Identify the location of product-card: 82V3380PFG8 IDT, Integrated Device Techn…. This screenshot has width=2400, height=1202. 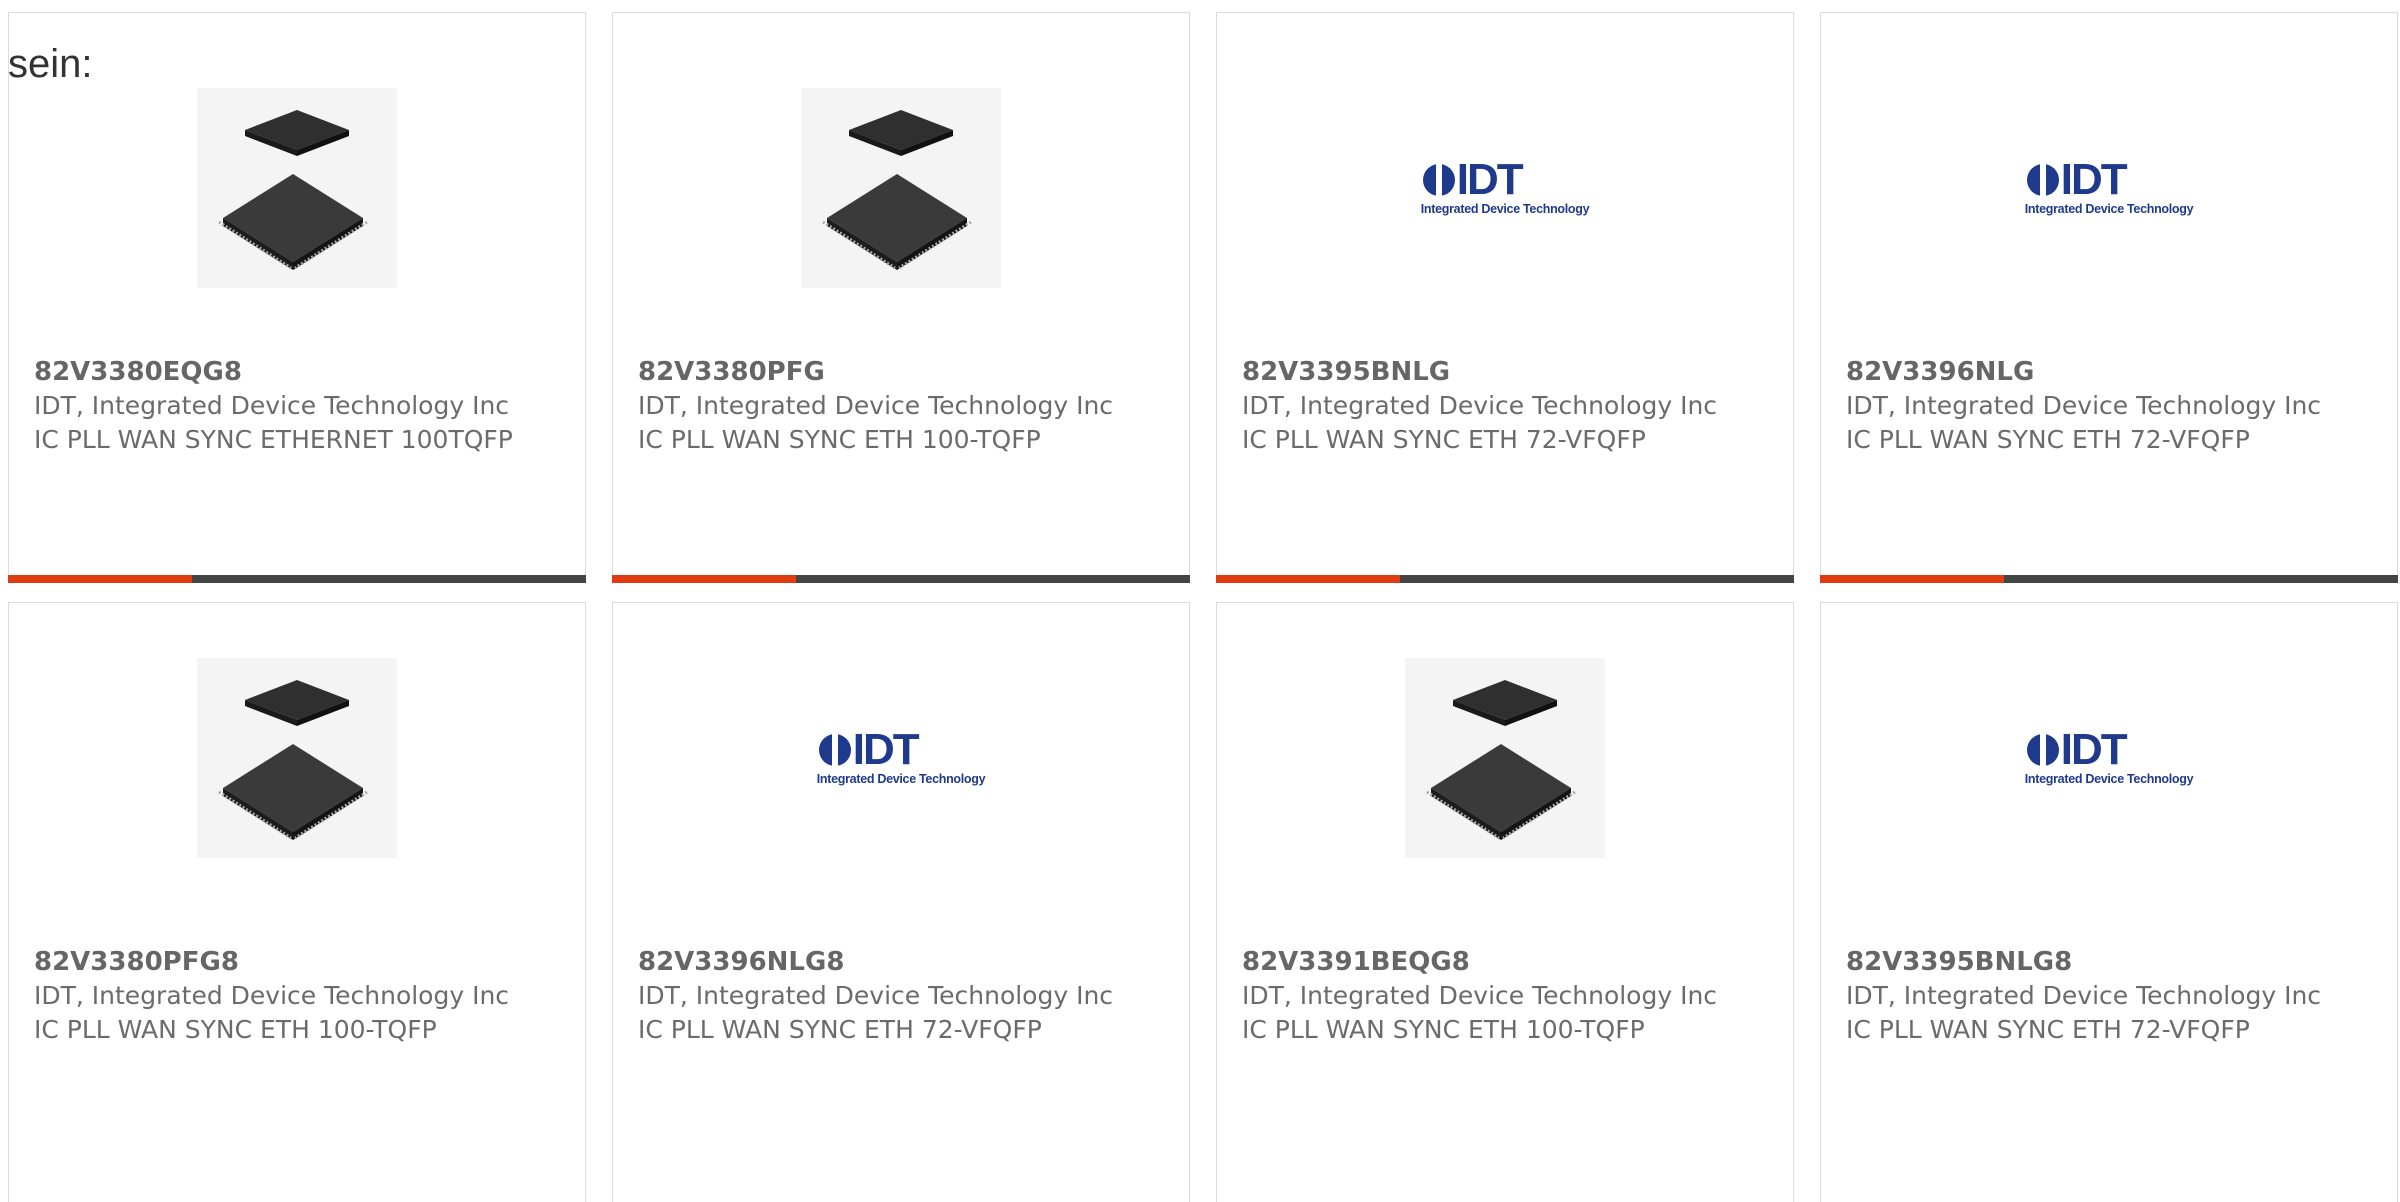
(297, 902).